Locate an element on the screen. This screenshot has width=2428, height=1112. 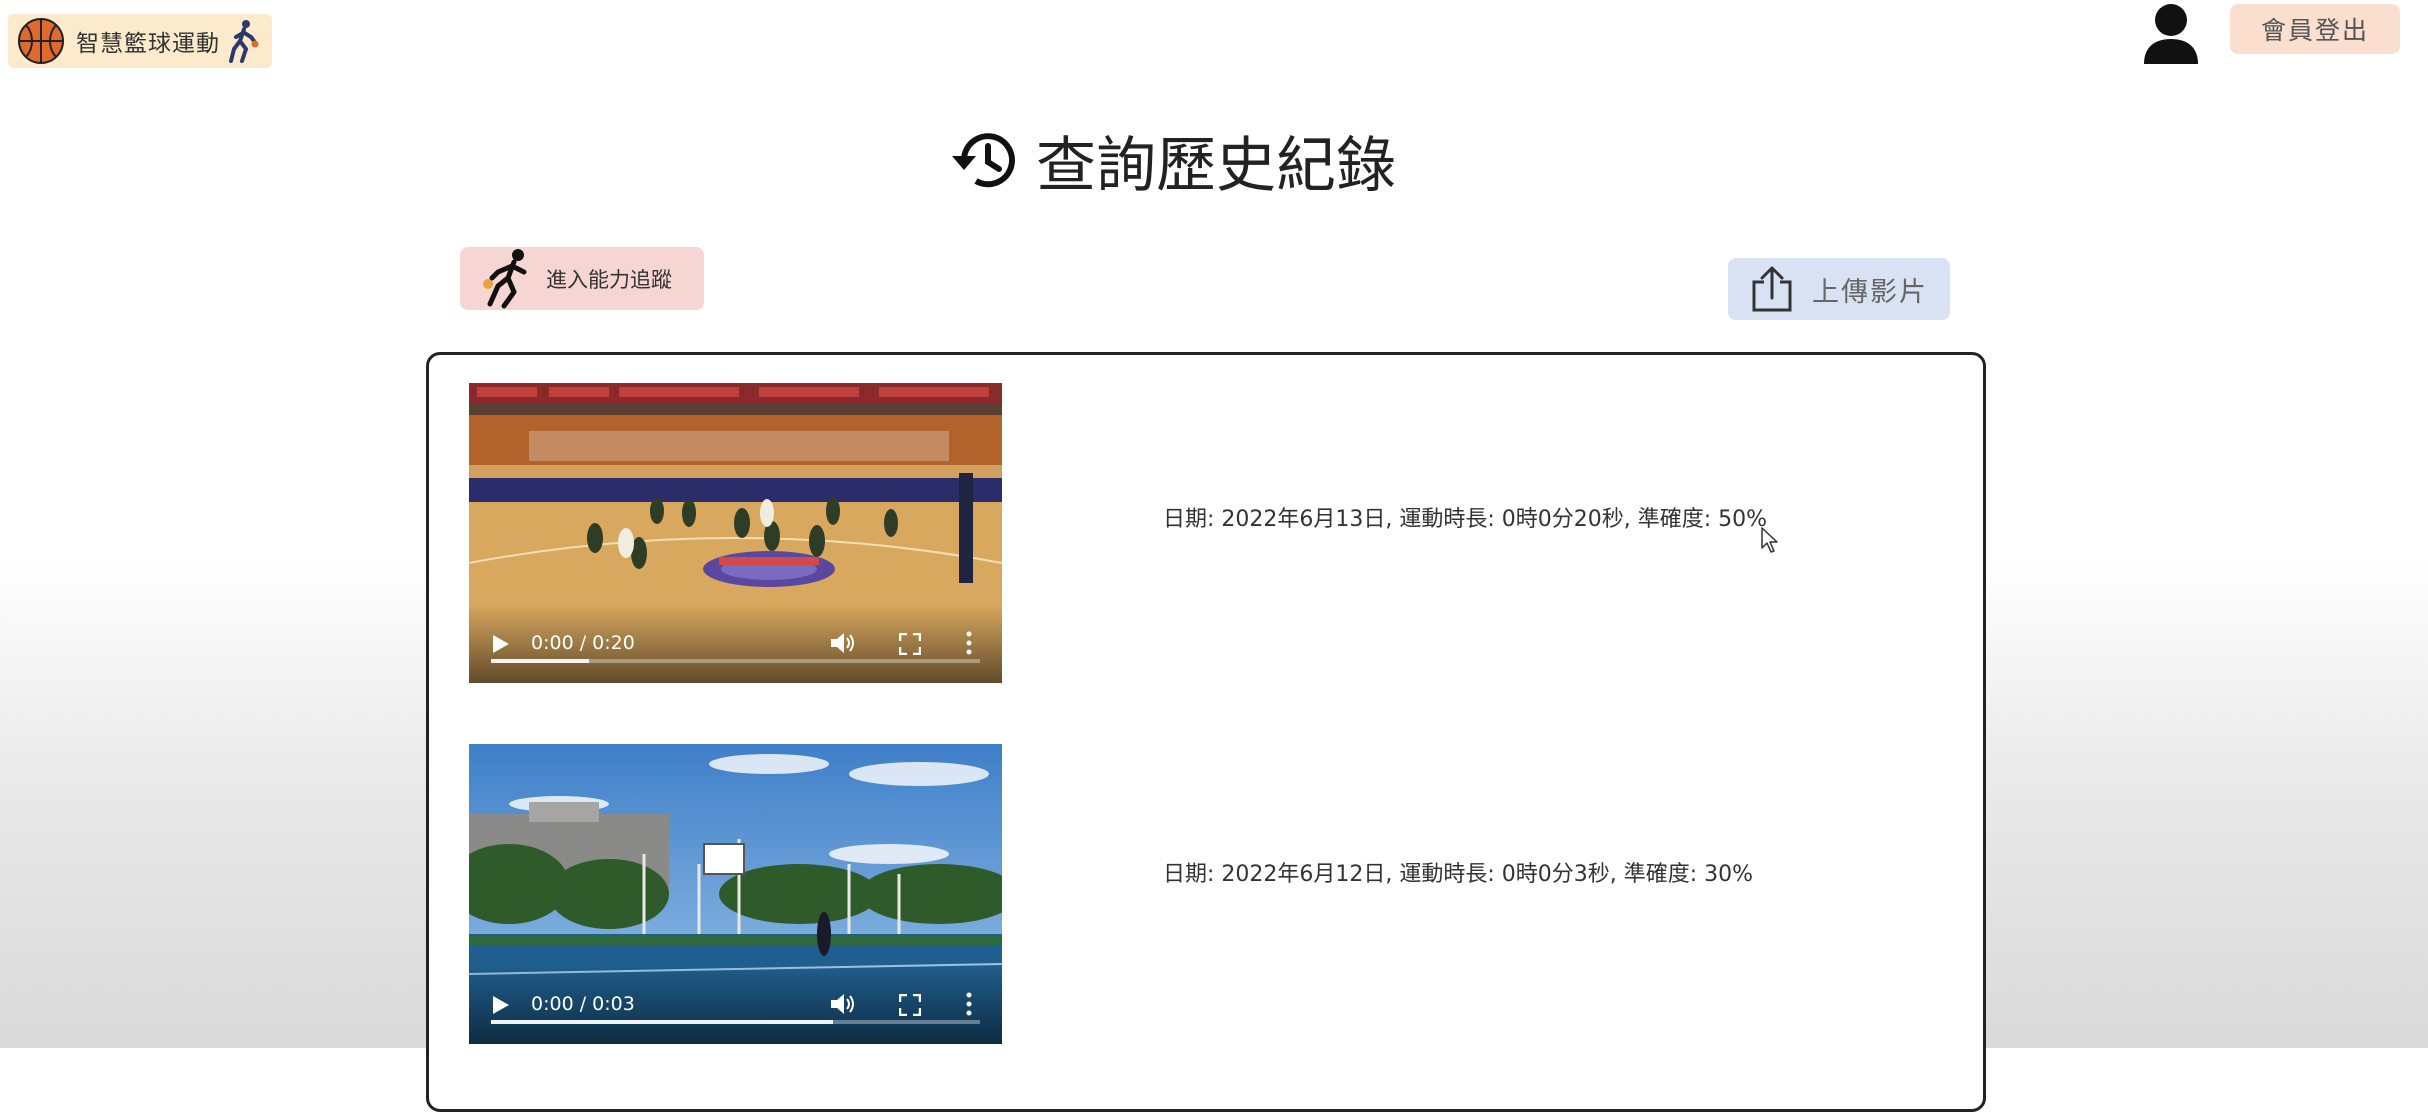
video-controls: 0:00 / 0:20 is located at coordinates (735, 643).